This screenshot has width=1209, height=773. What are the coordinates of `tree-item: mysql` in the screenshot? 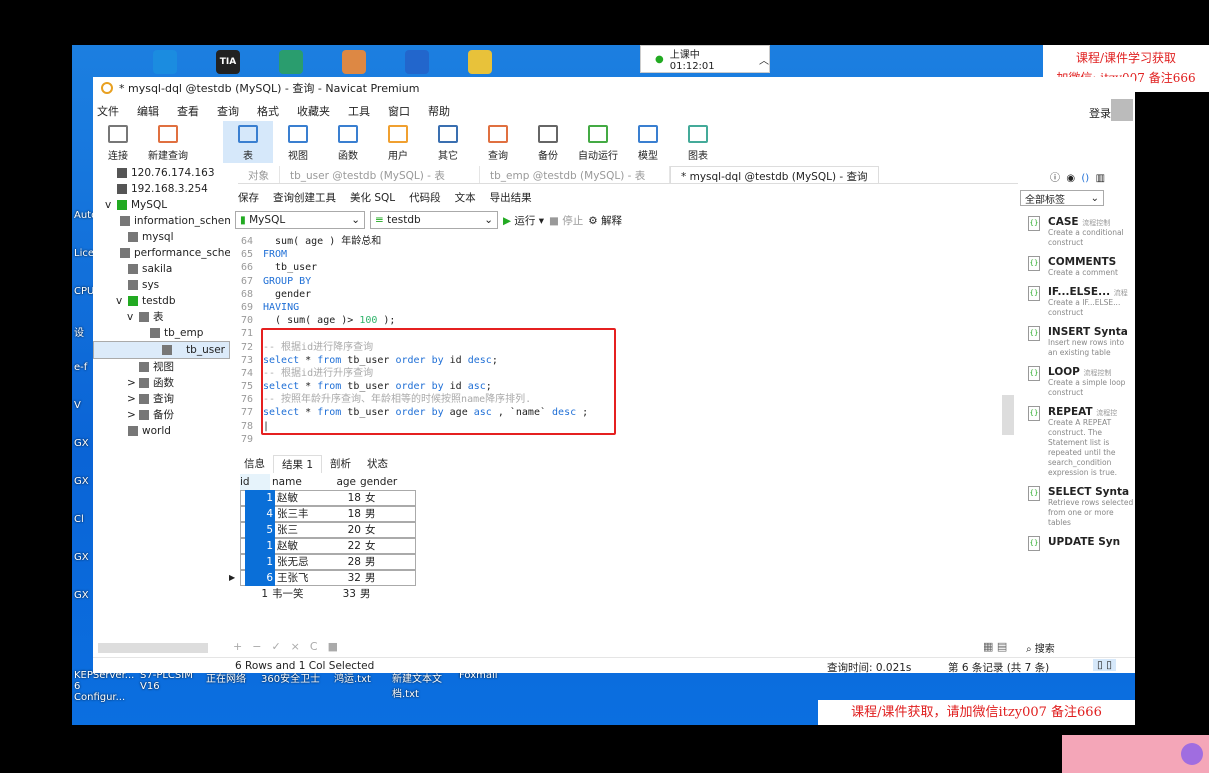 It's located at (161, 237).